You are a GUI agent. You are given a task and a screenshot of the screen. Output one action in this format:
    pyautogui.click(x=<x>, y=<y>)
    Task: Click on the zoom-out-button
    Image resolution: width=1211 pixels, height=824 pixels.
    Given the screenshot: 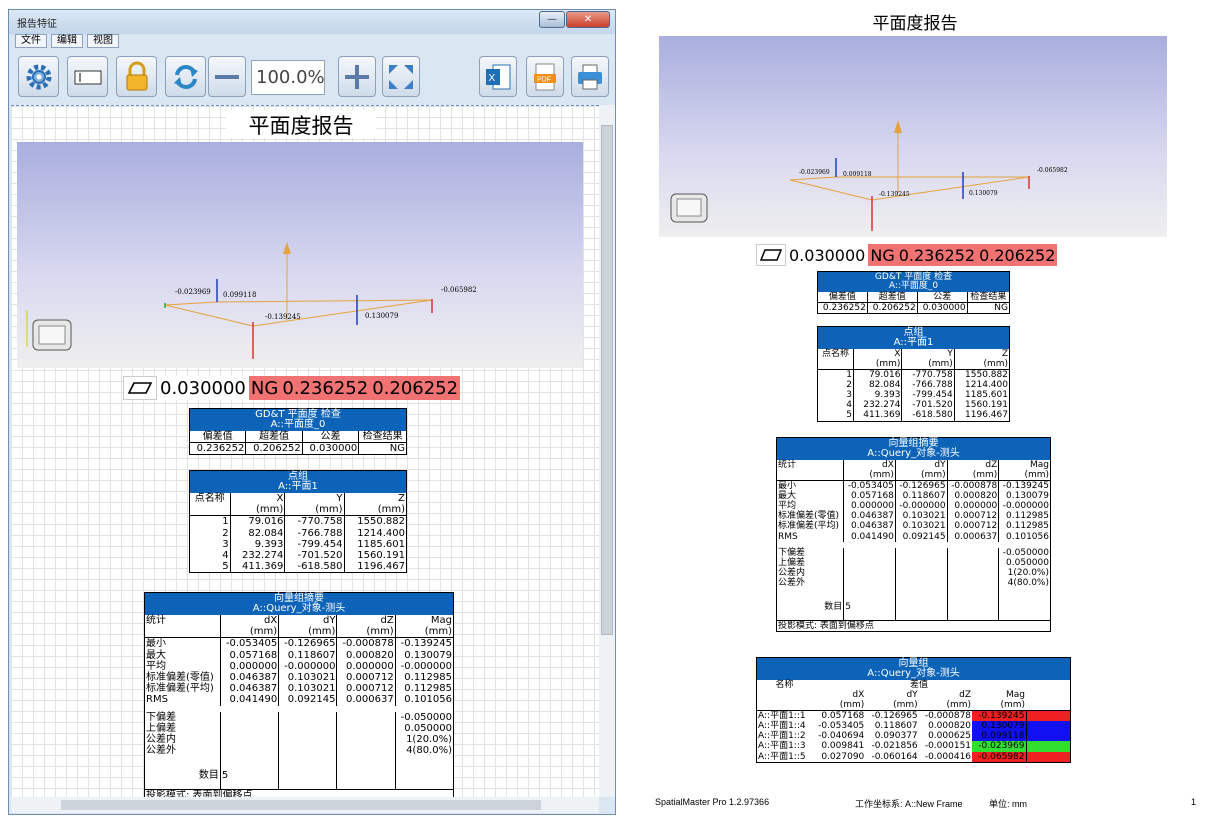 What is the action you would take?
    pyautogui.click(x=227, y=76)
    